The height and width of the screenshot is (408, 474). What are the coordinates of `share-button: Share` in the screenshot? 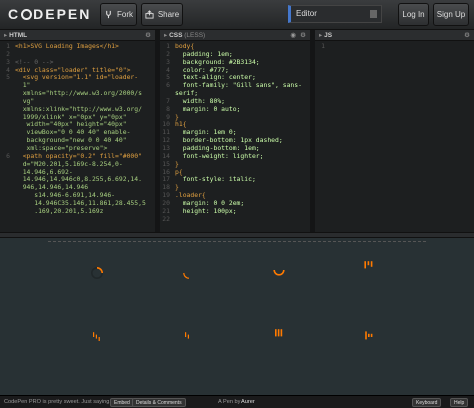 It's located at (162, 14).